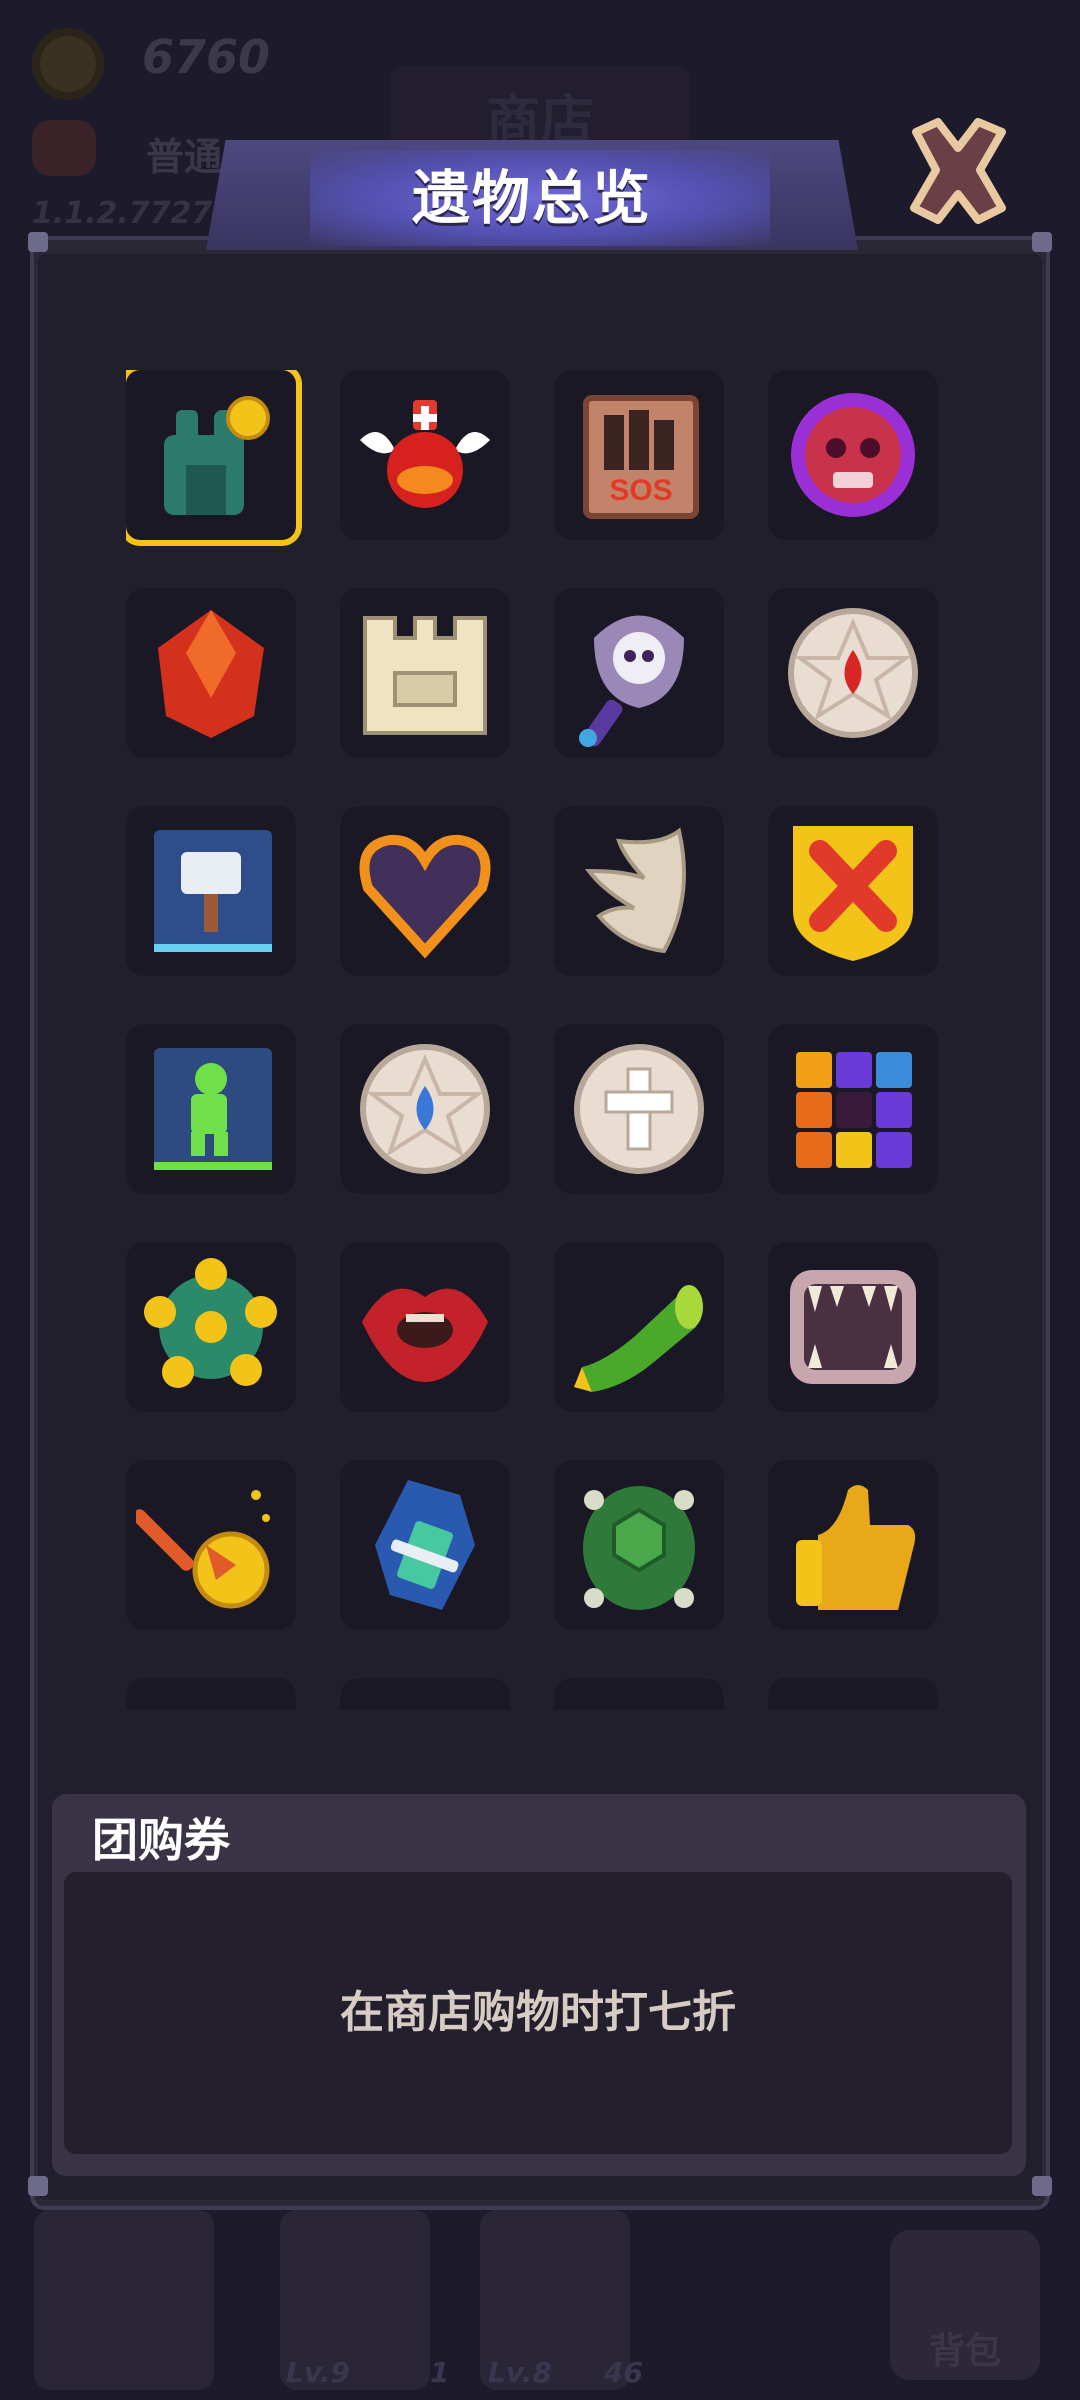 The image size is (1080, 2400). What do you see at coordinates (640, 490) in the screenshot?
I see `svg-text: SOS` at bounding box center [640, 490].